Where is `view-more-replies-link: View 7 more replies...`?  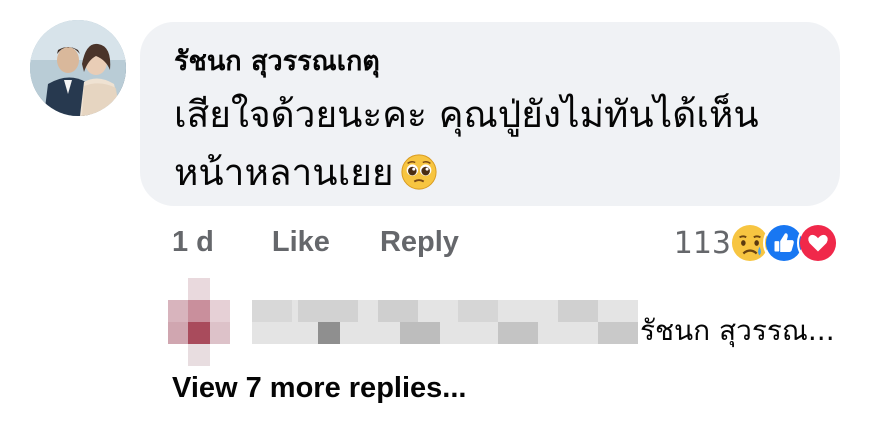
view-more-replies-link: View 7 more replies... is located at coordinates (319, 388).